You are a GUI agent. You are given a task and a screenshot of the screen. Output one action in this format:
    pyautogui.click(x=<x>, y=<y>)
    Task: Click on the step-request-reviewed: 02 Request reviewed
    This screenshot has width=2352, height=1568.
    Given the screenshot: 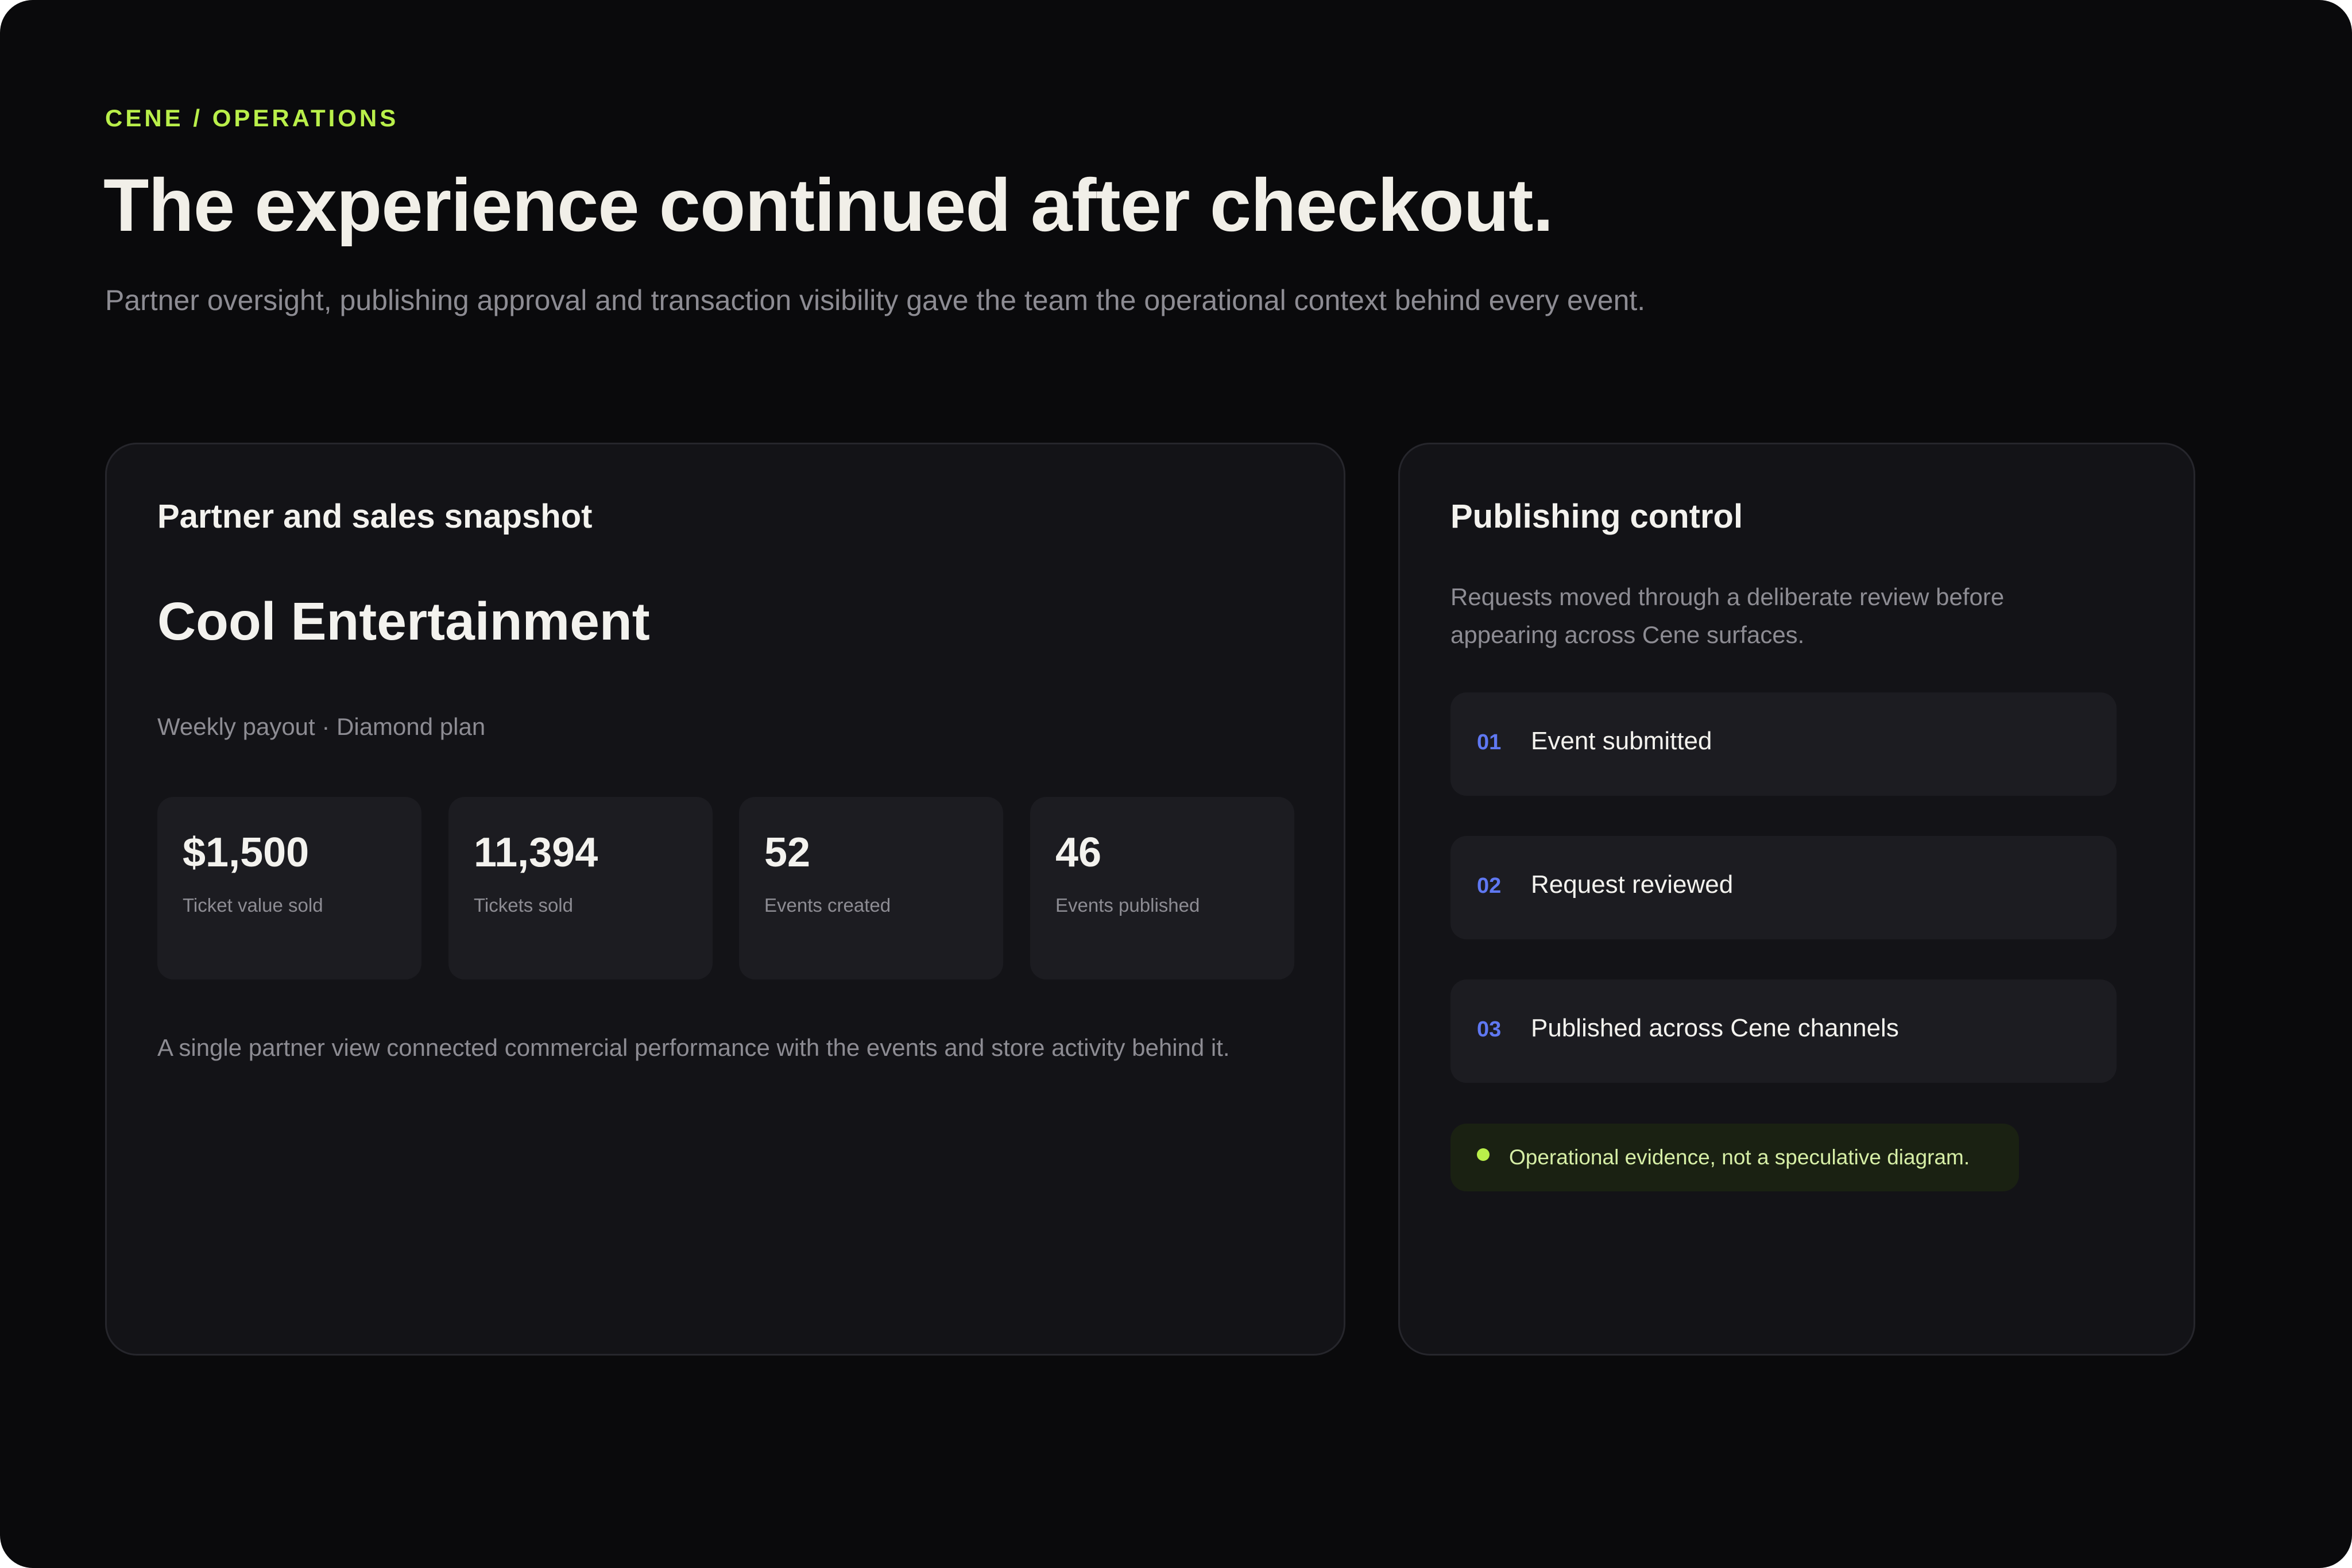 What is the action you would take?
    pyautogui.click(x=1783, y=887)
    